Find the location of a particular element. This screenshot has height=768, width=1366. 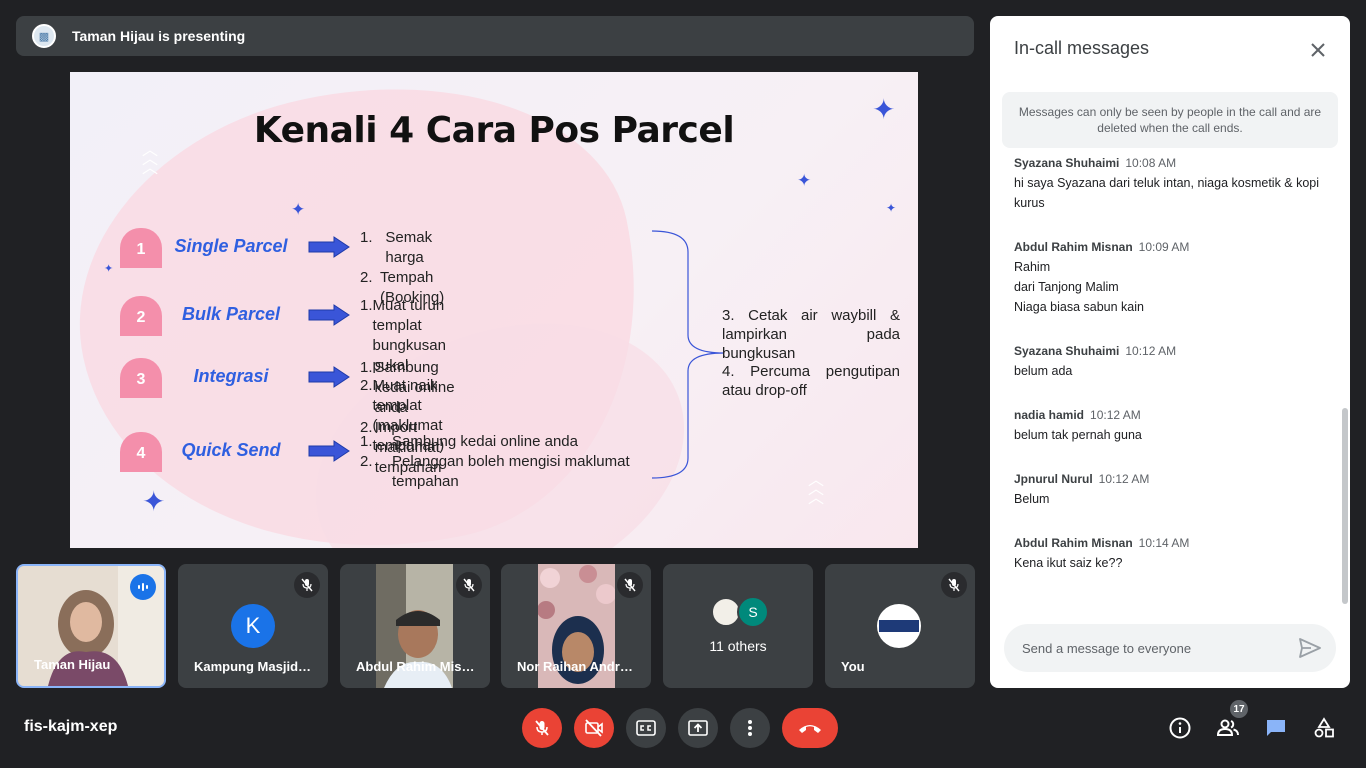

method-step: 1. Semak harga is located at coordinates (396, 247).